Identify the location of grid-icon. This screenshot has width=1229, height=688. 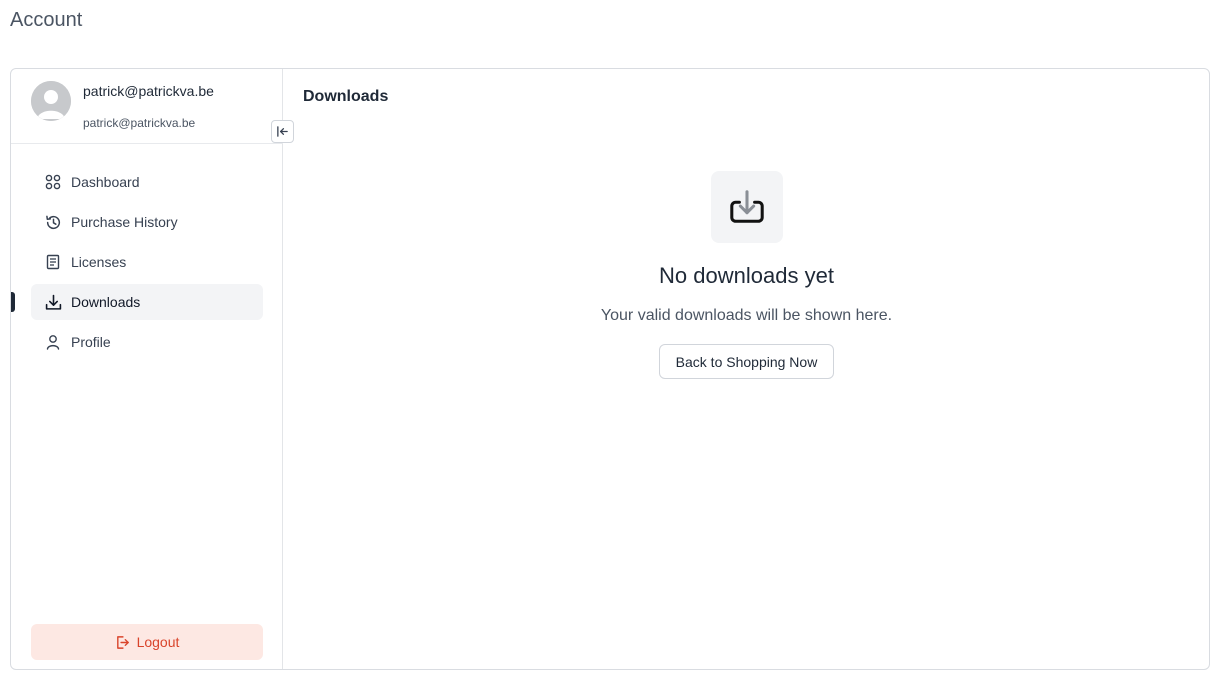
(53, 182).